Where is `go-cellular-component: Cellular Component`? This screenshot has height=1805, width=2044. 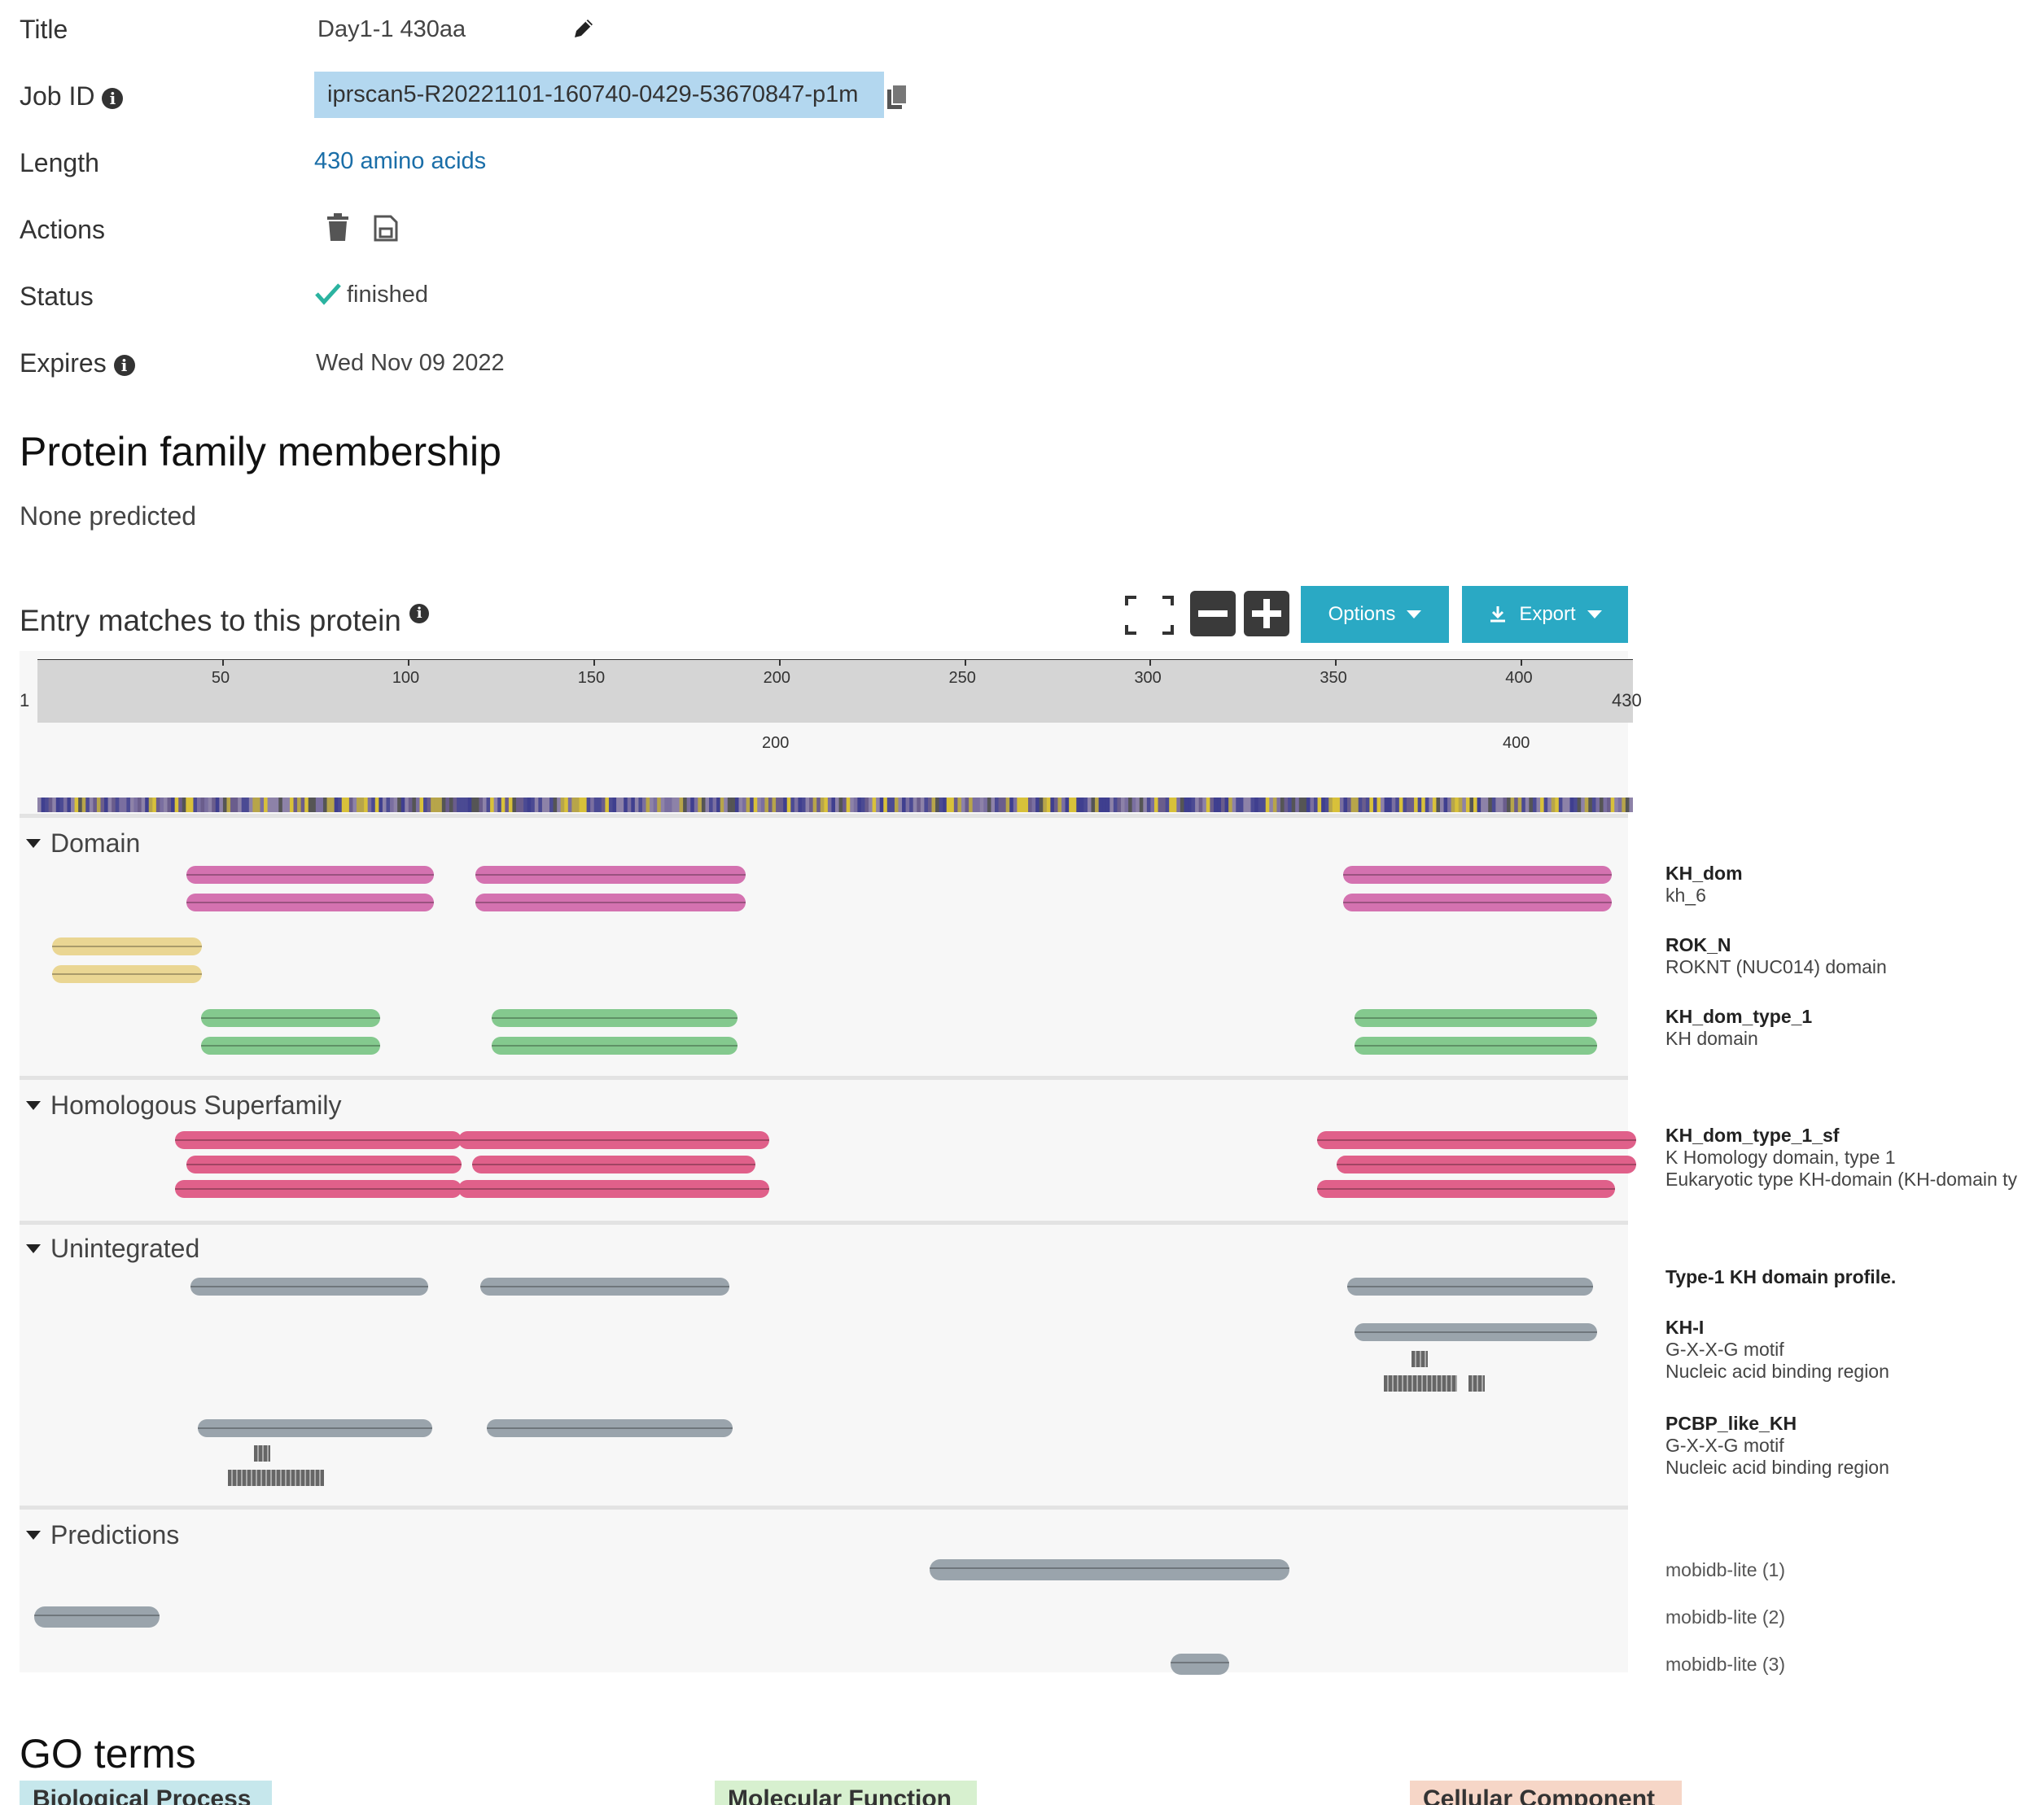 go-cellular-component: Cellular Component is located at coordinates (1546, 1793).